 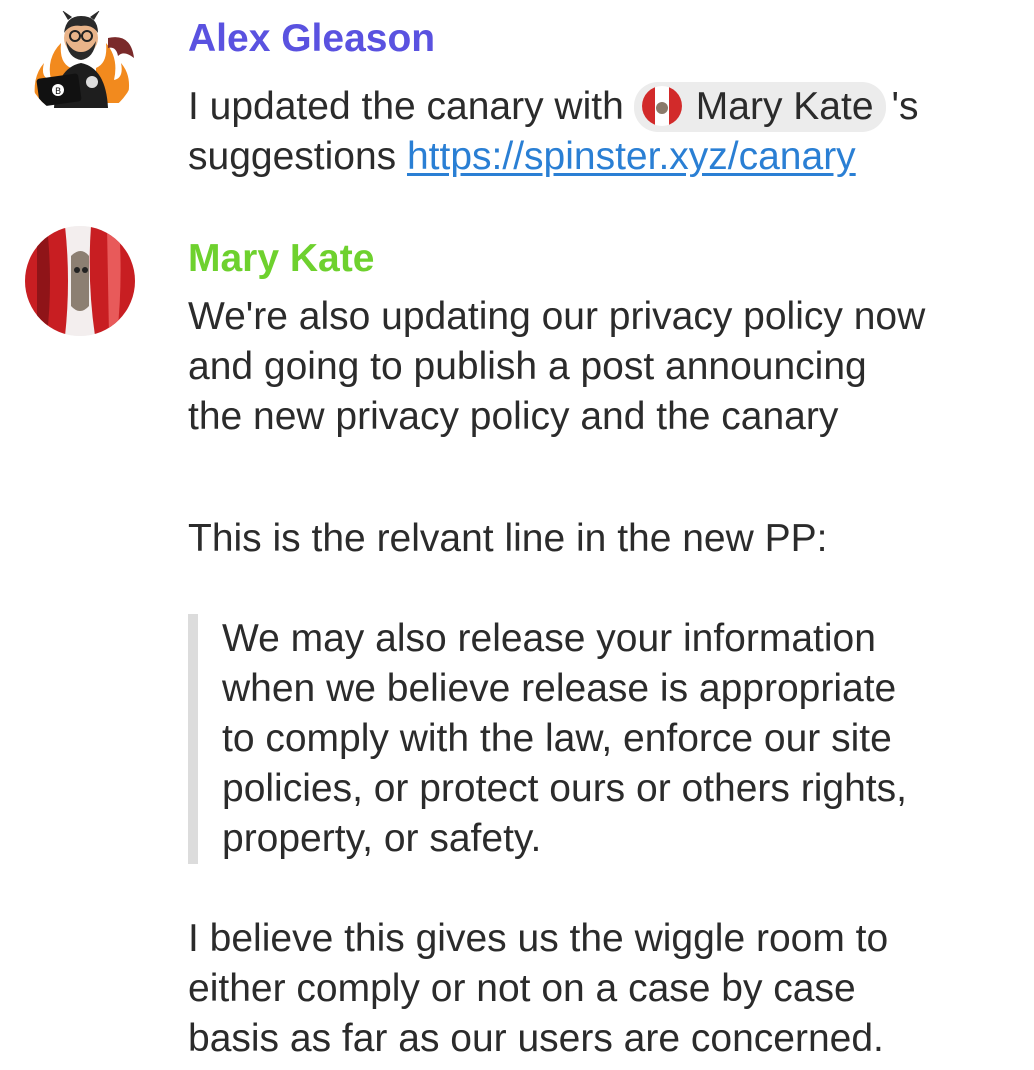 I want to click on svg-text: B, so click(x=58, y=92).